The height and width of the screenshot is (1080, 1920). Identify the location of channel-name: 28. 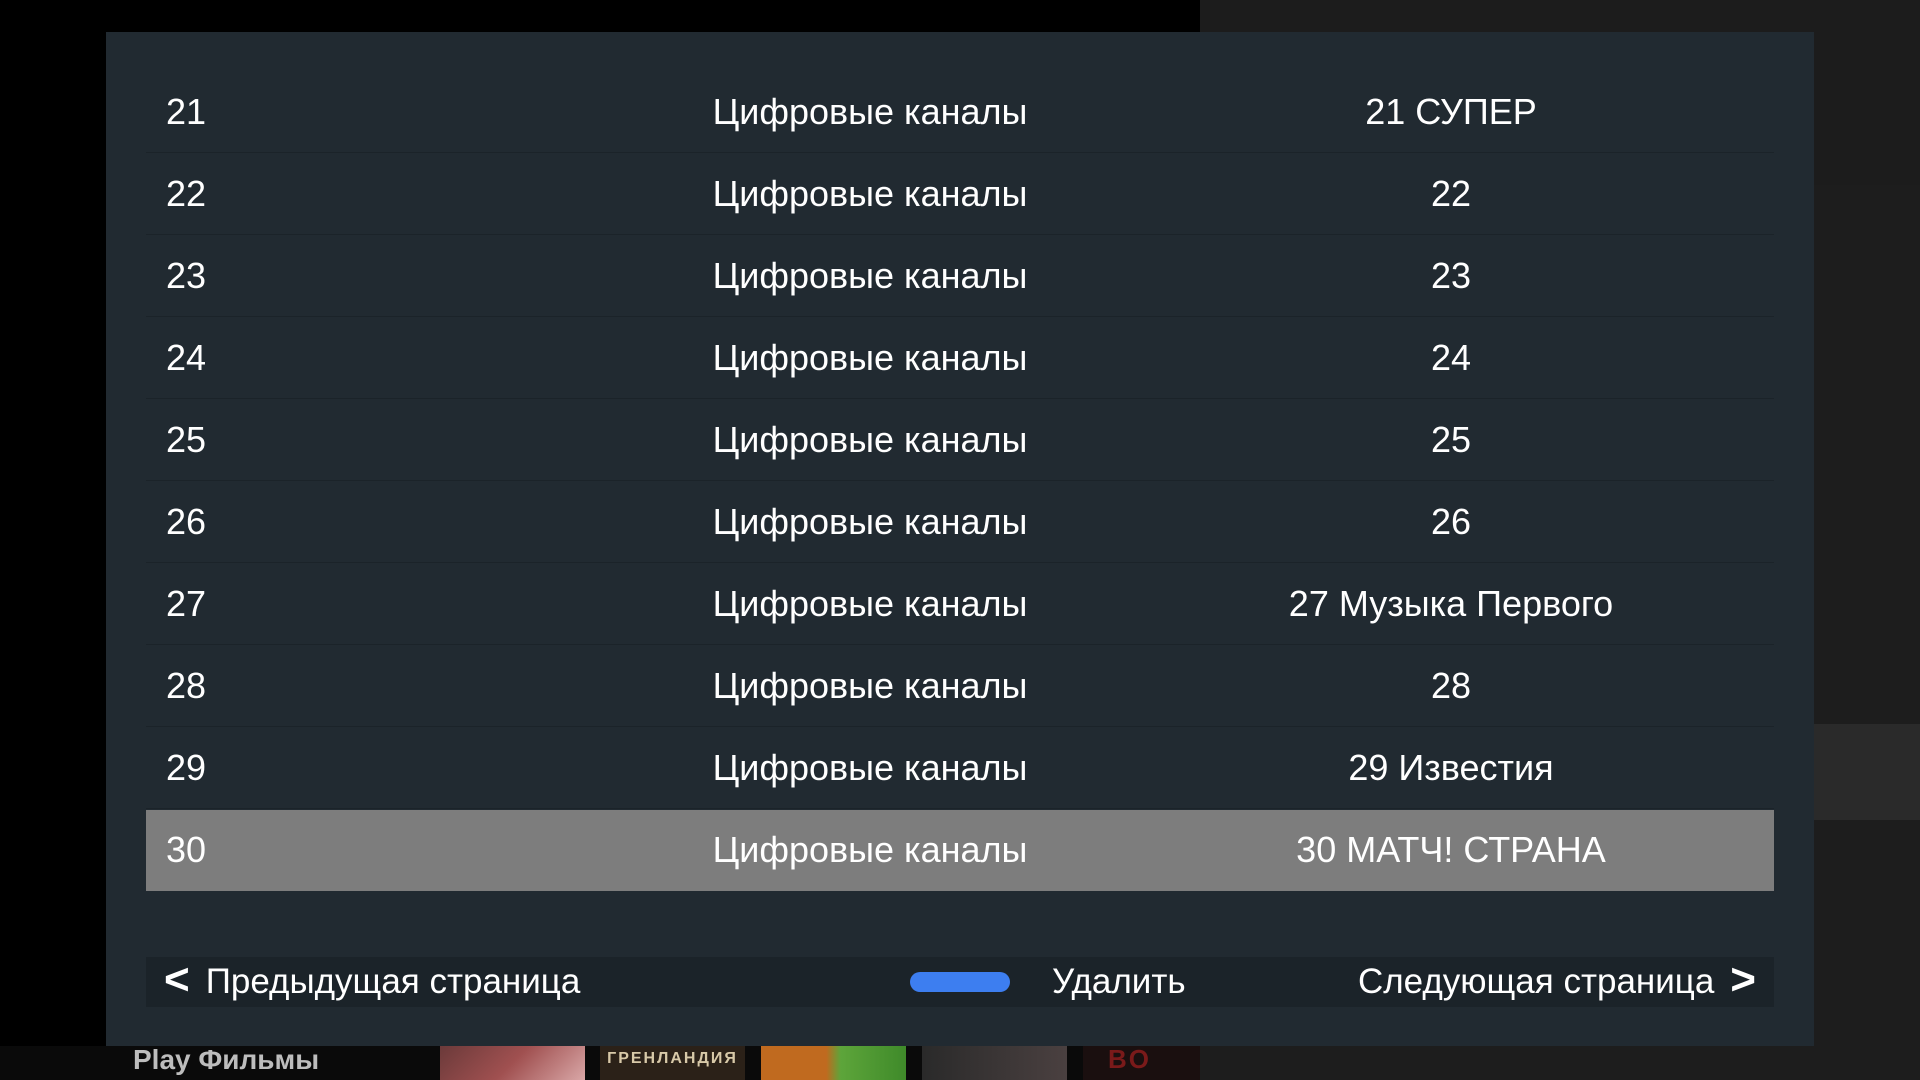
(1451, 685).